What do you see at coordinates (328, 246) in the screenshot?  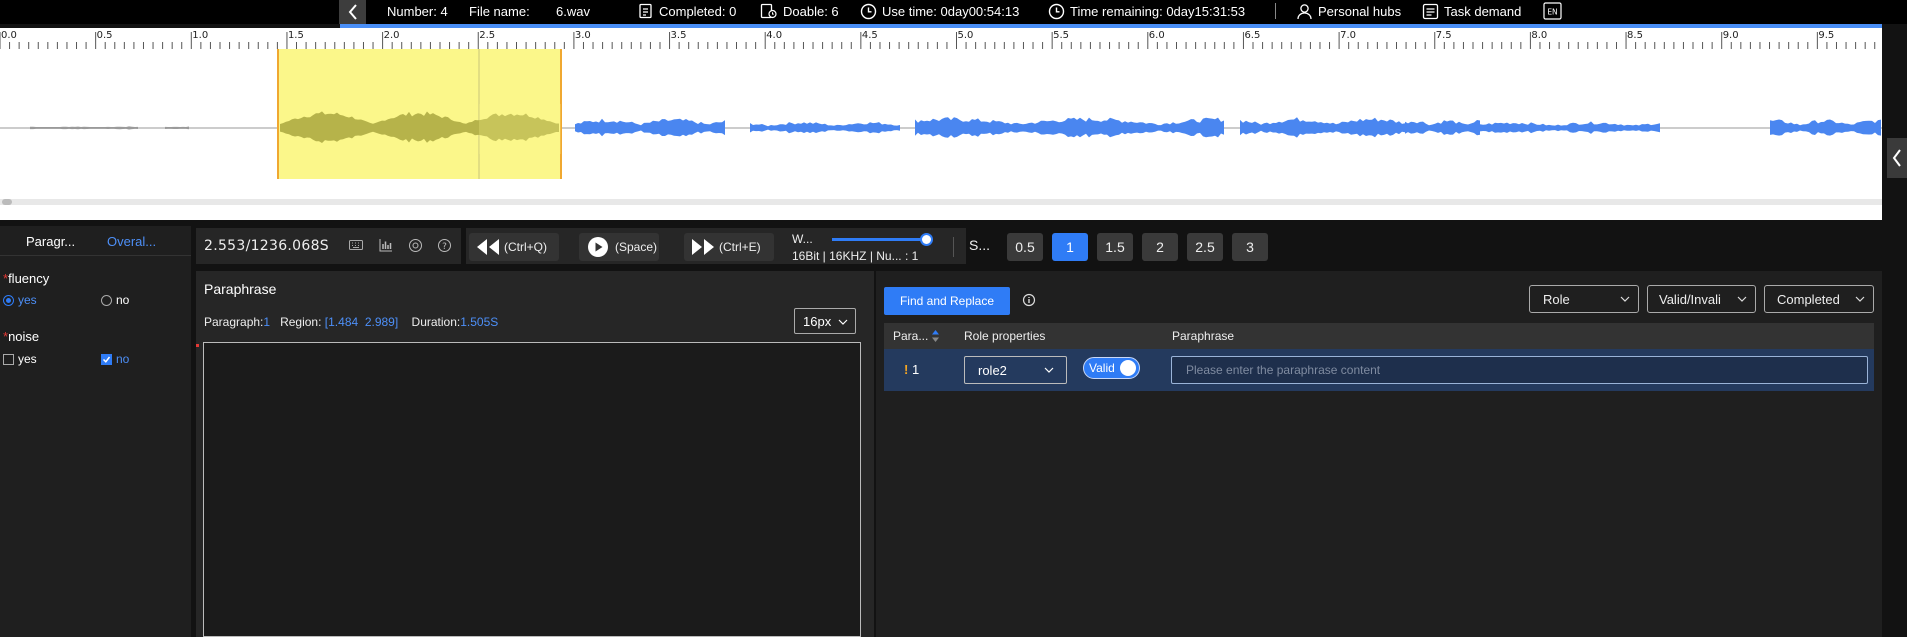 I see `time-tools-group: 2.553/1236.068S ?` at bounding box center [328, 246].